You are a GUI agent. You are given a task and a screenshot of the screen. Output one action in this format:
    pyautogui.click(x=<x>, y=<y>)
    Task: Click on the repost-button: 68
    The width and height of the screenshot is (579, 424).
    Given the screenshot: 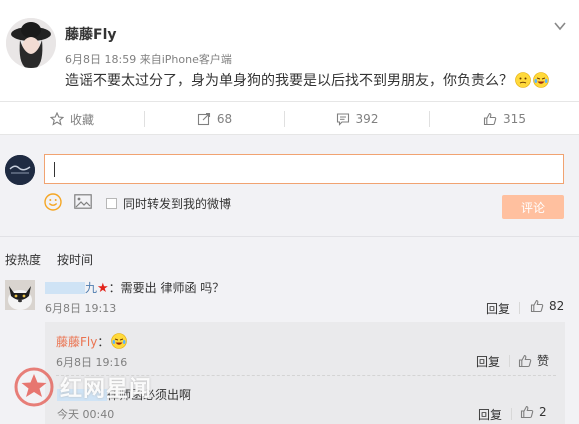 What is the action you would take?
    pyautogui.click(x=214, y=119)
    